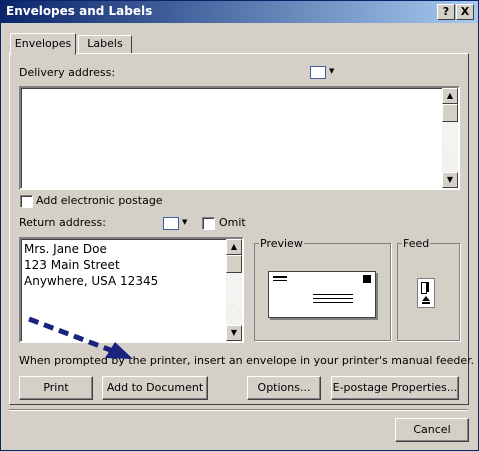 The height and width of the screenshot is (452, 479). What do you see at coordinates (71, 335) in the screenshot?
I see `arrow-shaft` at bounding box center [71, 335].